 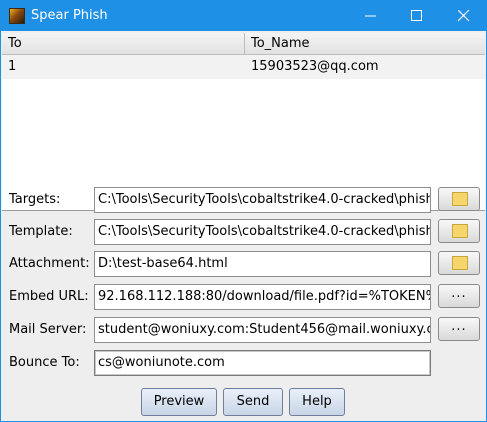 What do you see at coordinates (243, 67) in the screenshot?
I see `table-row: 1 15903523@qq.com` at bounding box center [243, 67].